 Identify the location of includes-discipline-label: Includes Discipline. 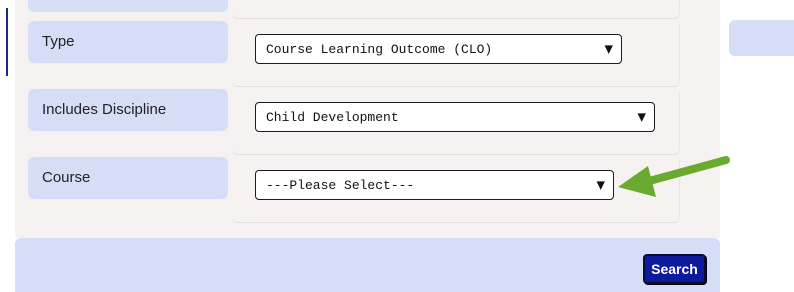
(128, 110).